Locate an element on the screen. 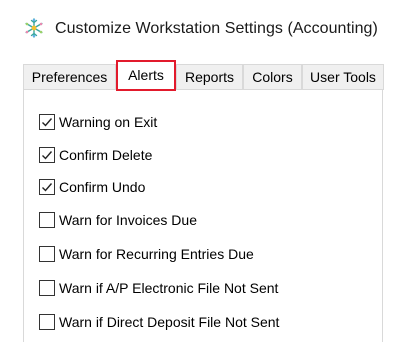  option-warn-invoices-due: Warn for Invoices Due is located at coordinates (118, 220).